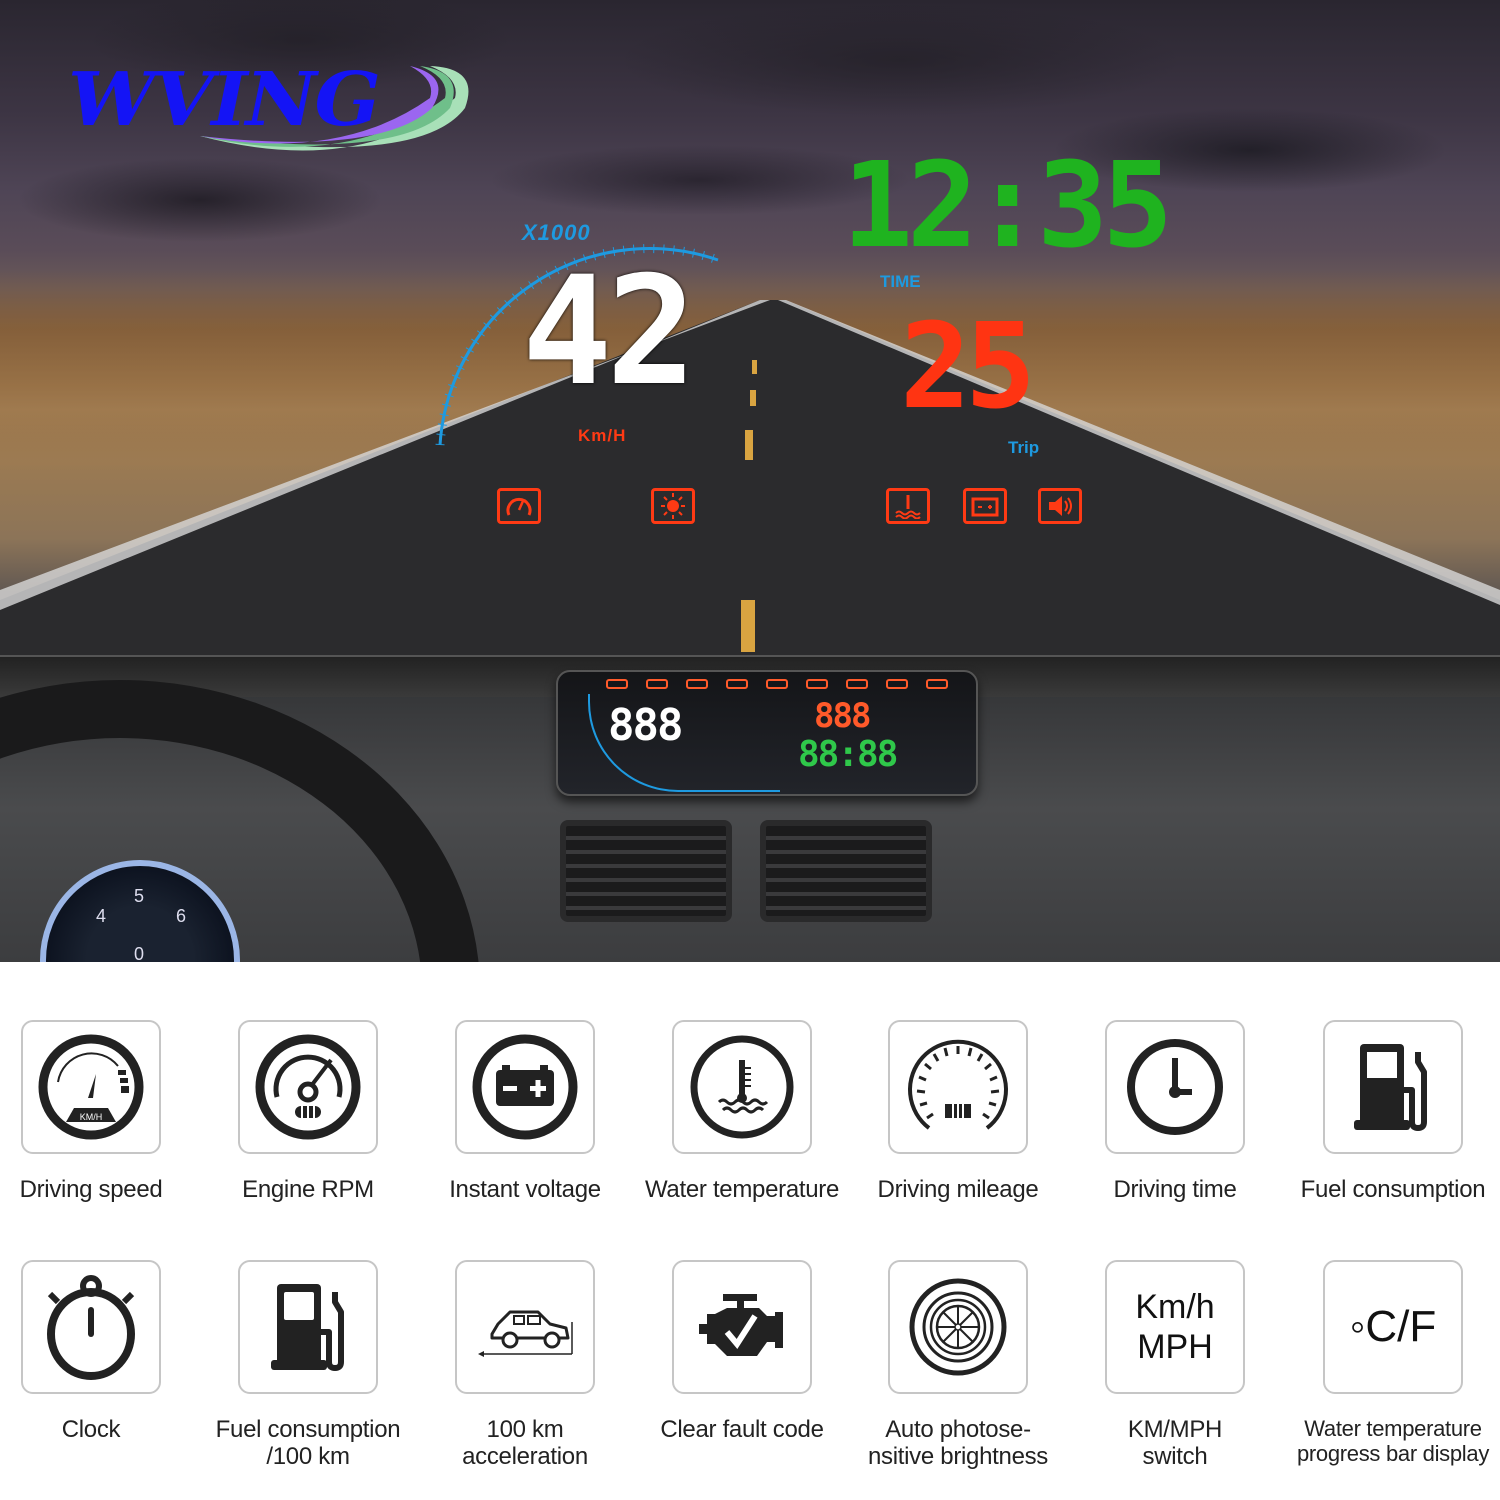 This screenshot has height=1500, width=1500. What do you see at coordinates (525, 1333) in the screenshot?
I see `car-acceleration-icon` at bounding box center [525, 1333].